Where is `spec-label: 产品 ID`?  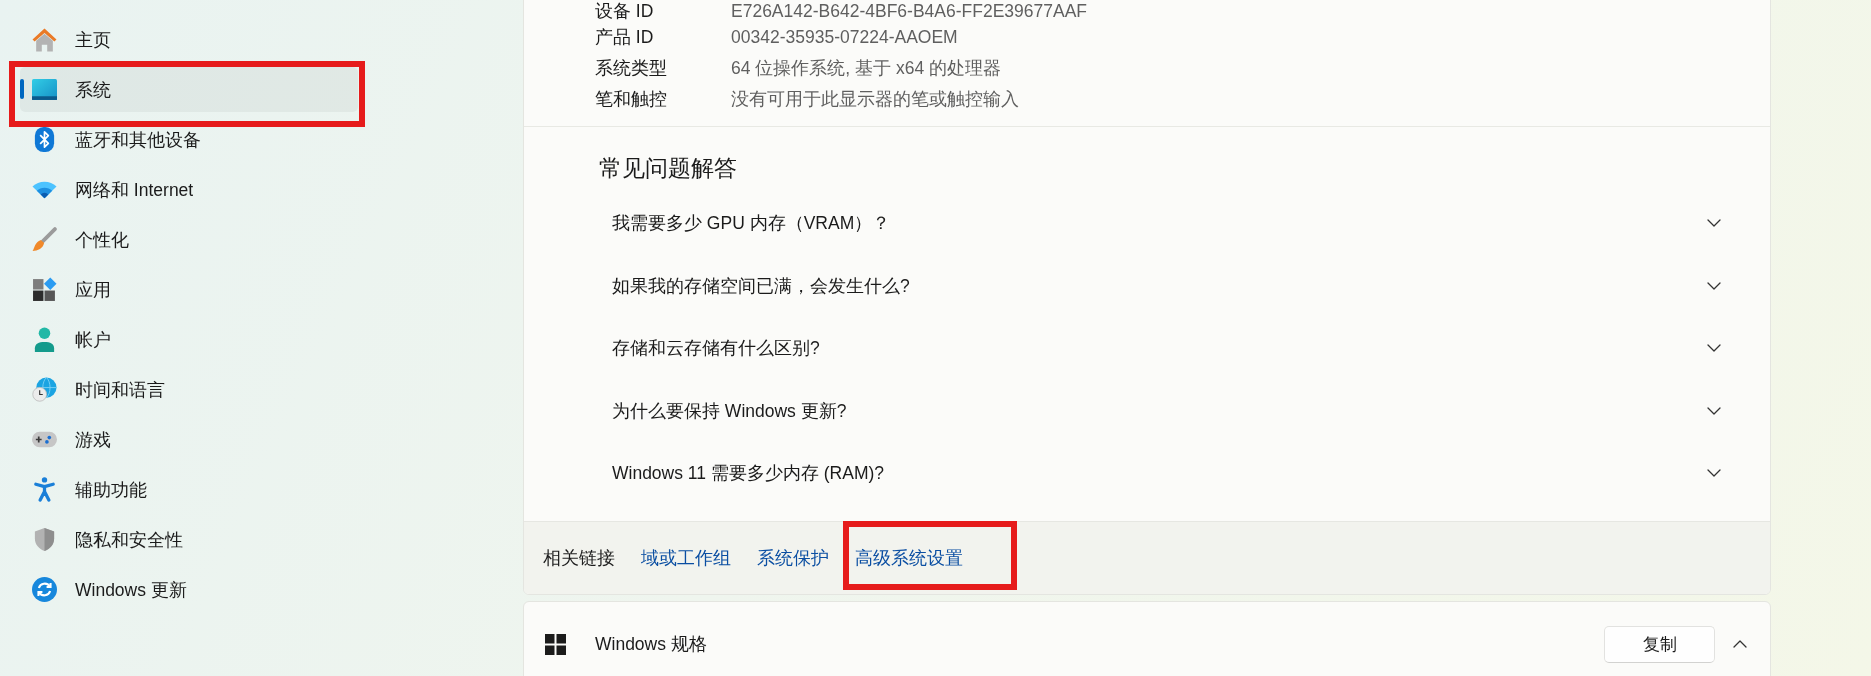
spec-label: 产品 ID is located at coordinates (625, 37).